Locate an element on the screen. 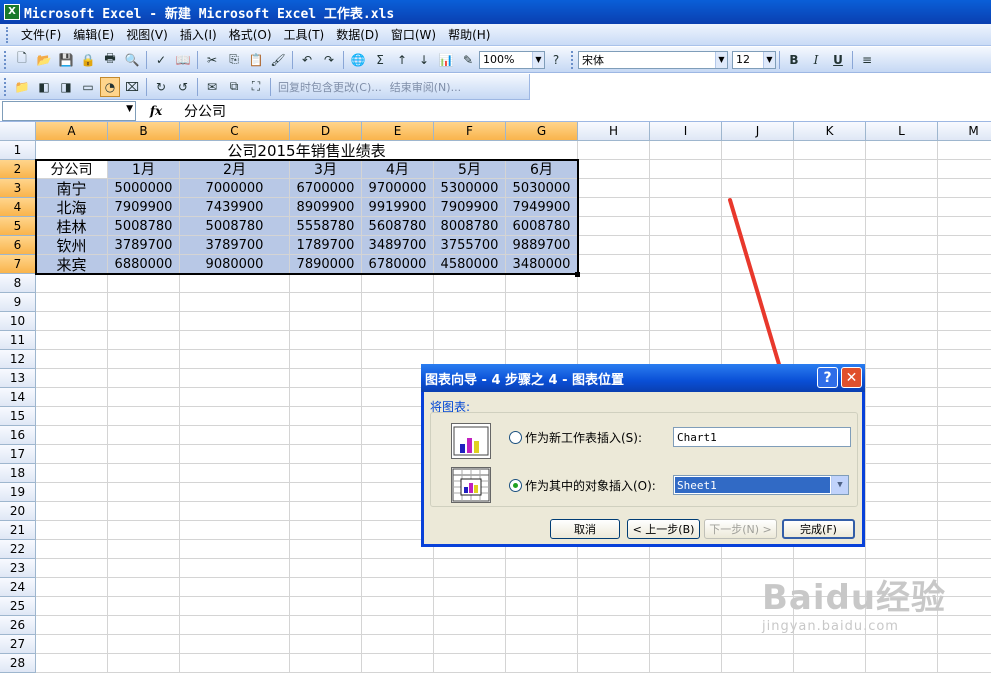  cell-d11 is located at coordinates (326, 340).